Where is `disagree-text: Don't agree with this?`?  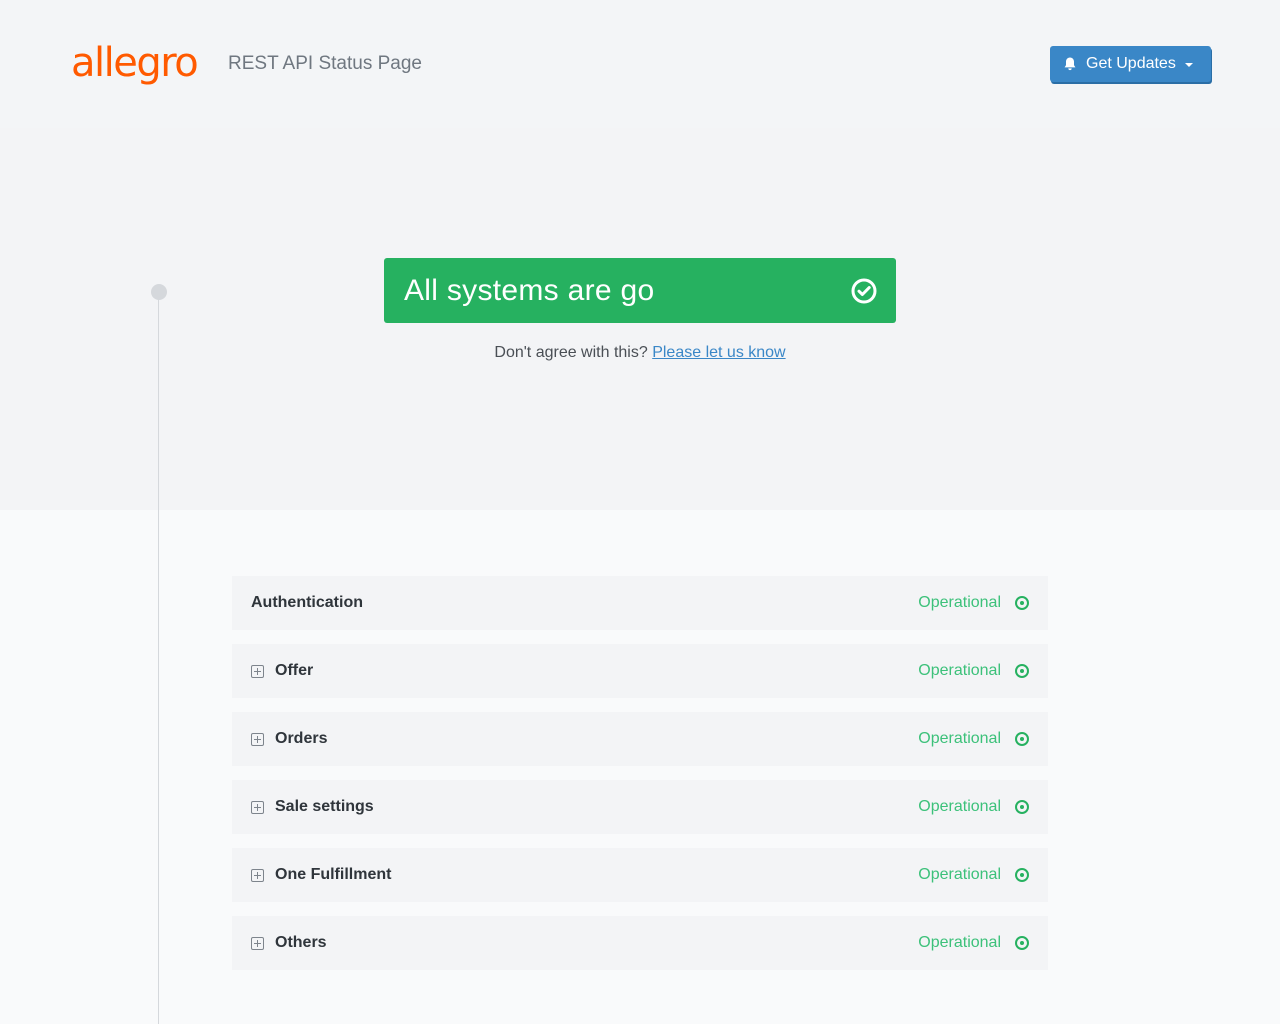 disagree-text: Don't agree with this? is located at coordinates (571, 352).